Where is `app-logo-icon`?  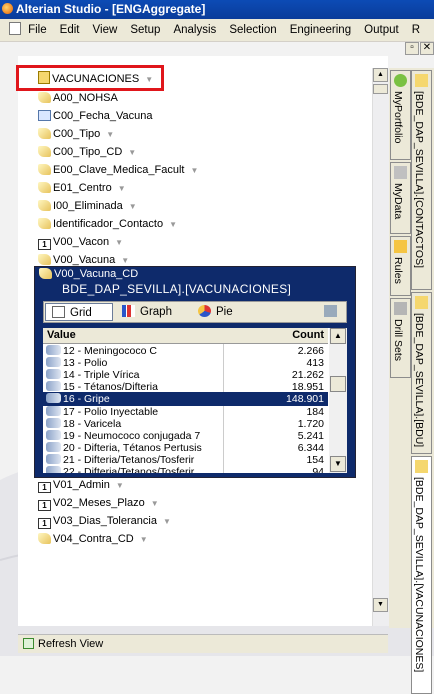
app-logo-icon is located at coordinates (7, 8).